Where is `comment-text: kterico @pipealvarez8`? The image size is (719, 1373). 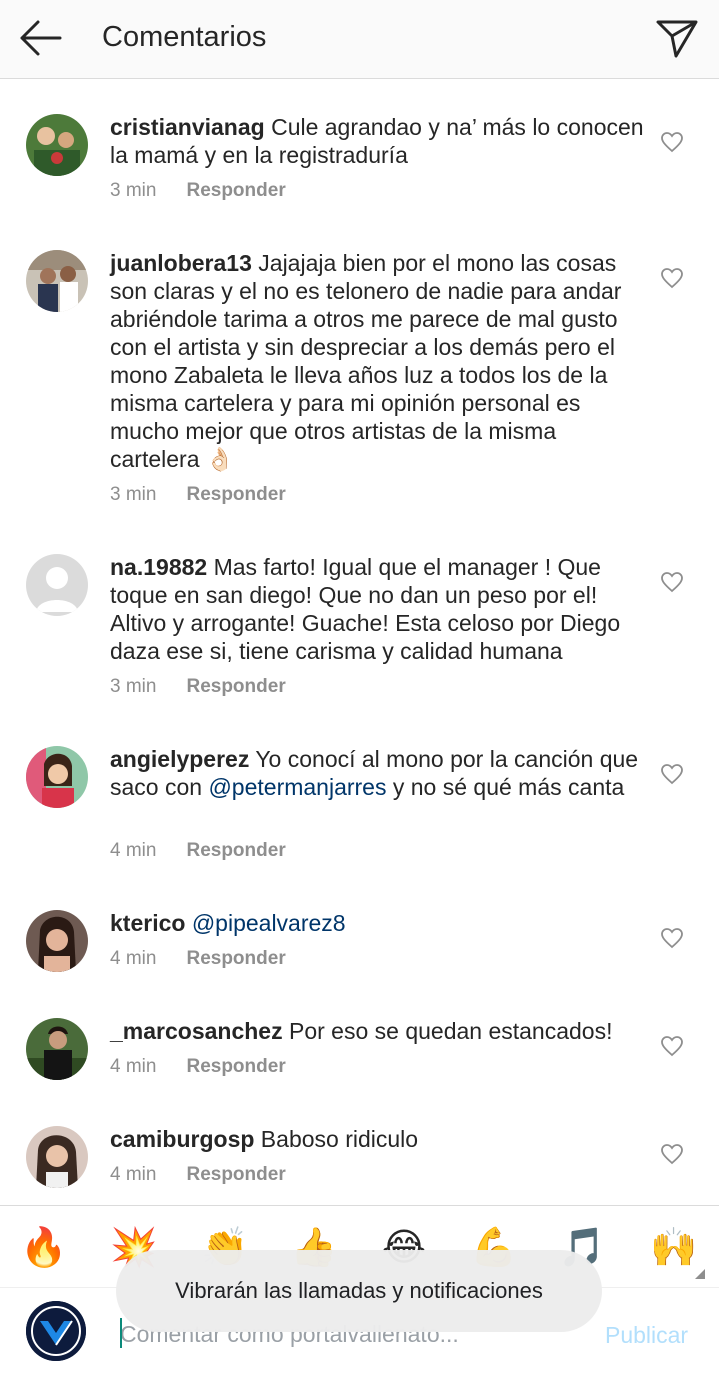
comment-text: kterico @pipealvarez8 is located at coordinates (379, 923).